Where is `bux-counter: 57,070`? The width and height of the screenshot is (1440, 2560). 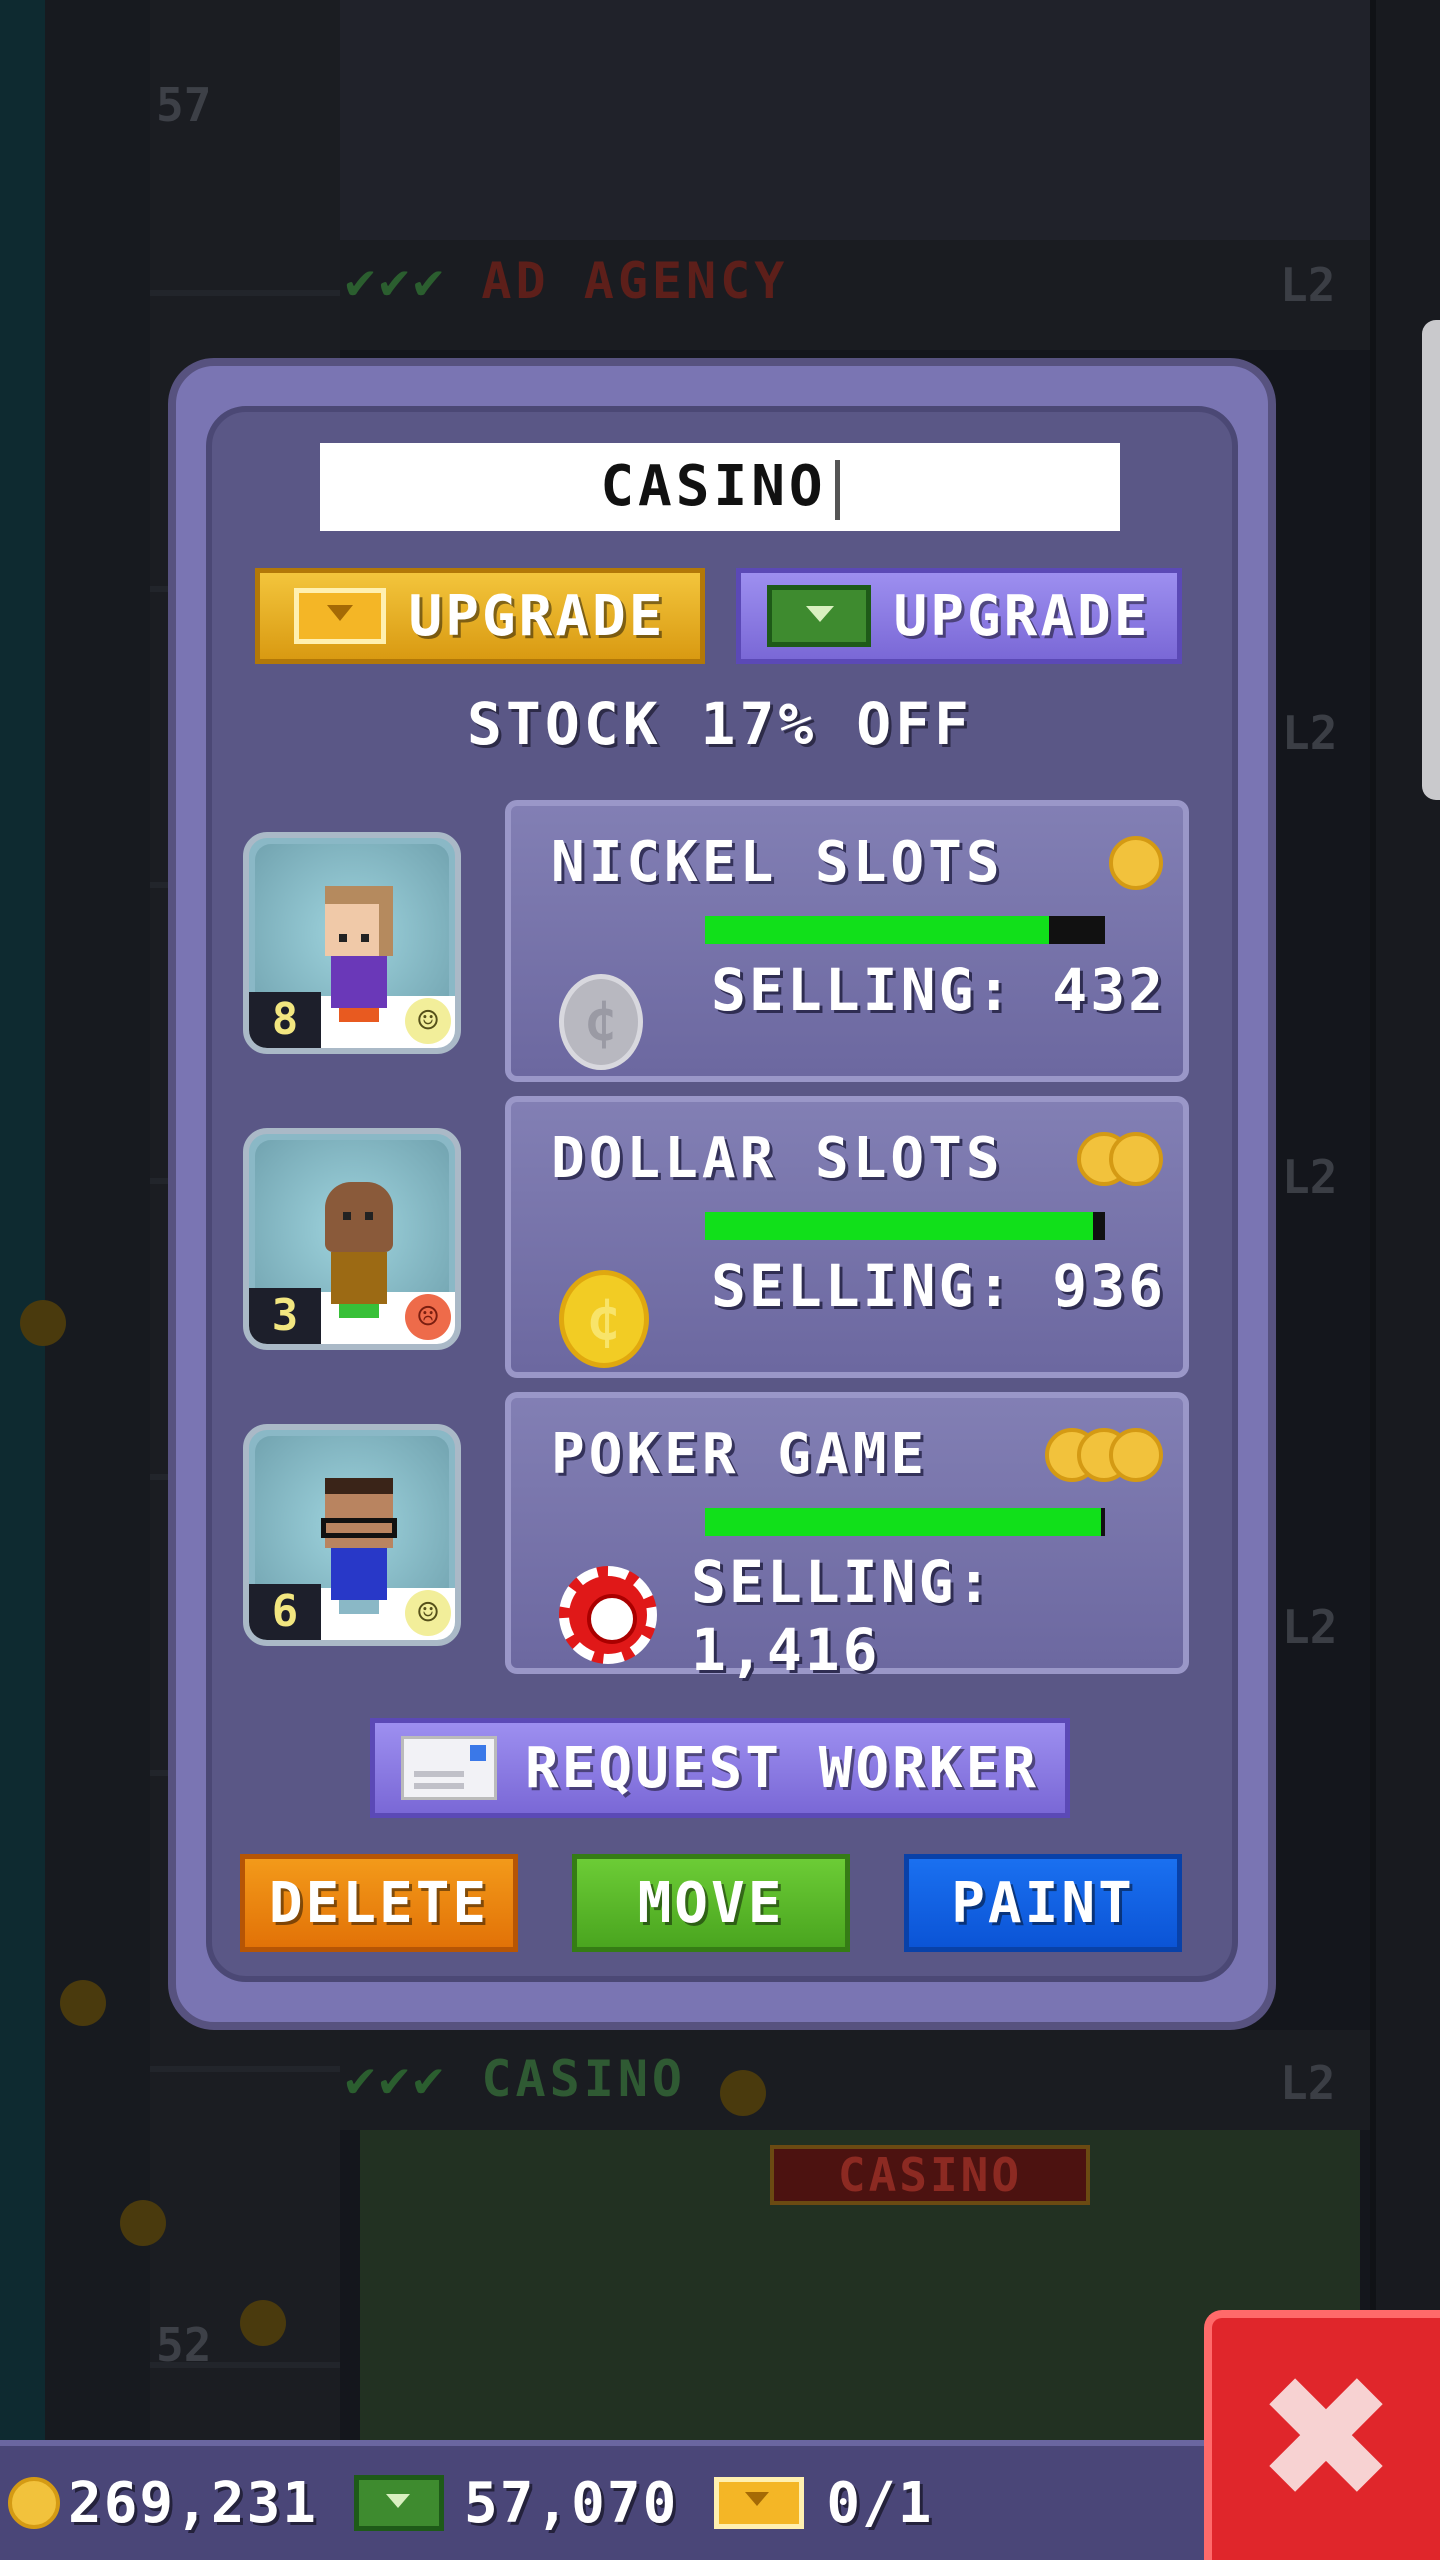
bux-counter: 57,070 is located at coordinates (516, 2503).